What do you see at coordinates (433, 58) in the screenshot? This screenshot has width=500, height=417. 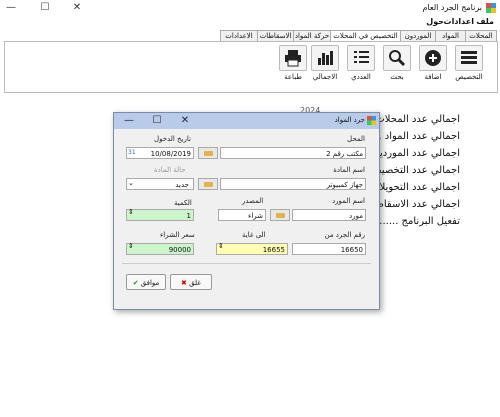 I see `plus-circle-icon` at bounding box center [433, 58].